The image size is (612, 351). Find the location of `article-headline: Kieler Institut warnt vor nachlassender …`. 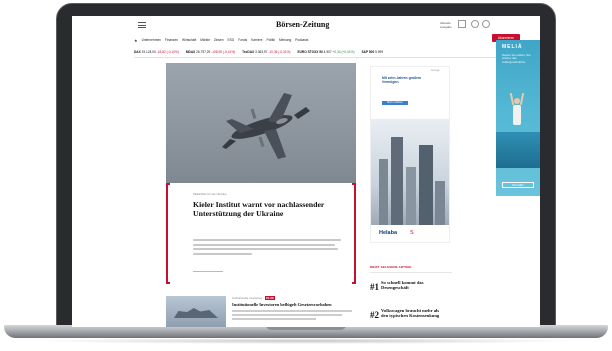

article-headline: Kieler Institut warnt vor nachlassender … is located at coordinates (268, 209).